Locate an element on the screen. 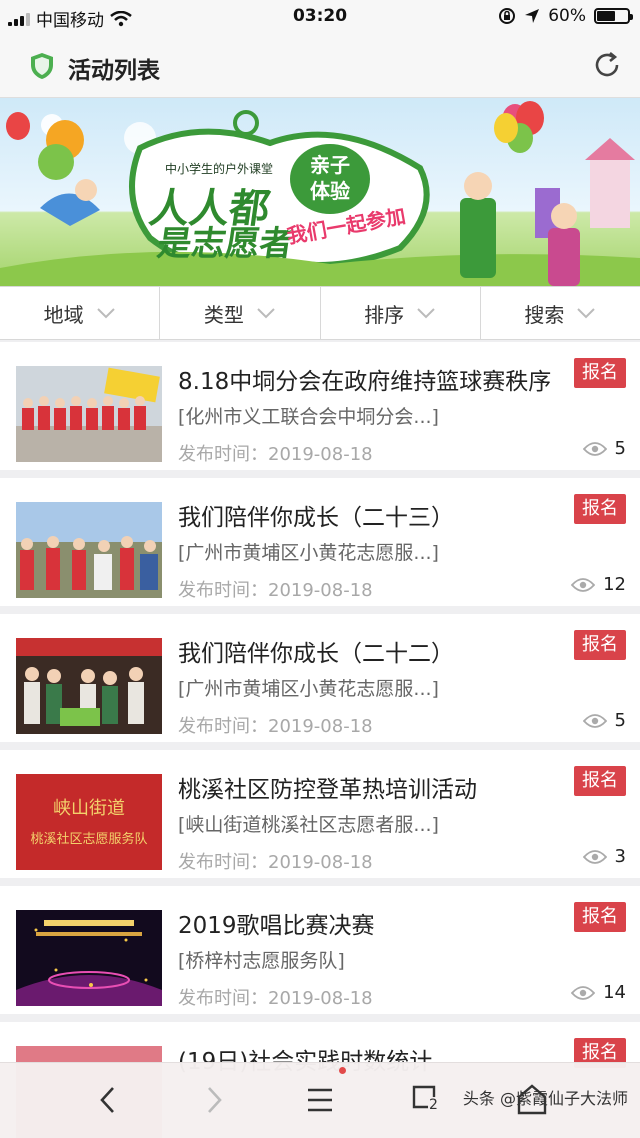 Image resolution: width=640 pixels, height=1138 pixels. activity-org: [化州市义工联合会中垌分会...] is located at coordinates (308, 417).